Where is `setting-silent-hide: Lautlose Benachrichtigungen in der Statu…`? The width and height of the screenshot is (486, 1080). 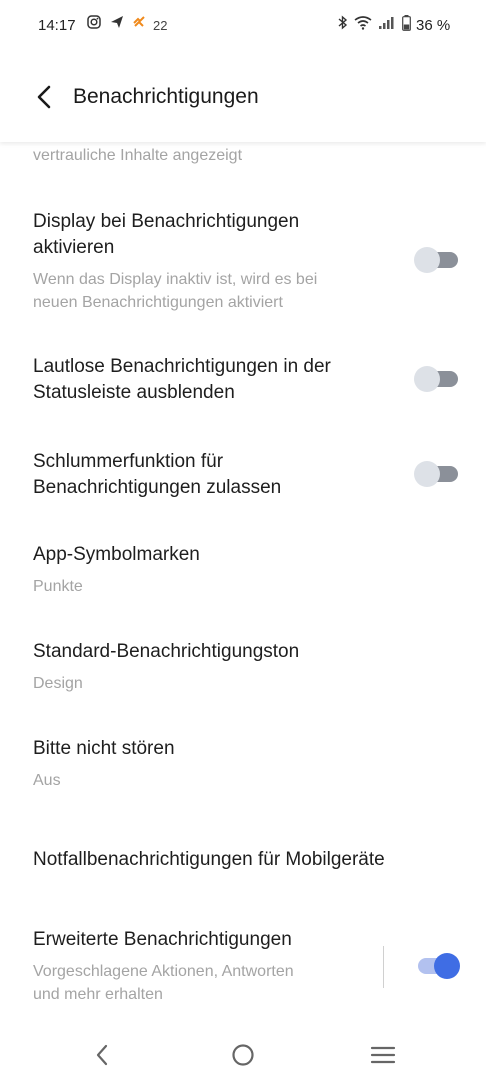
setting-silent-hide: Lautlose Benachrichtigungen in der Statu… is located at coordinates (243, 385).